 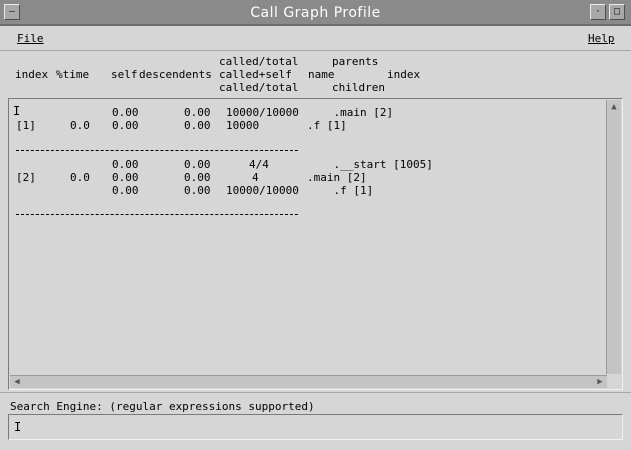 What do you see at coordinates (262, 190) in the screenshot?
I see `row-4-called: 10000/10000` at bounding box center [262, 190].